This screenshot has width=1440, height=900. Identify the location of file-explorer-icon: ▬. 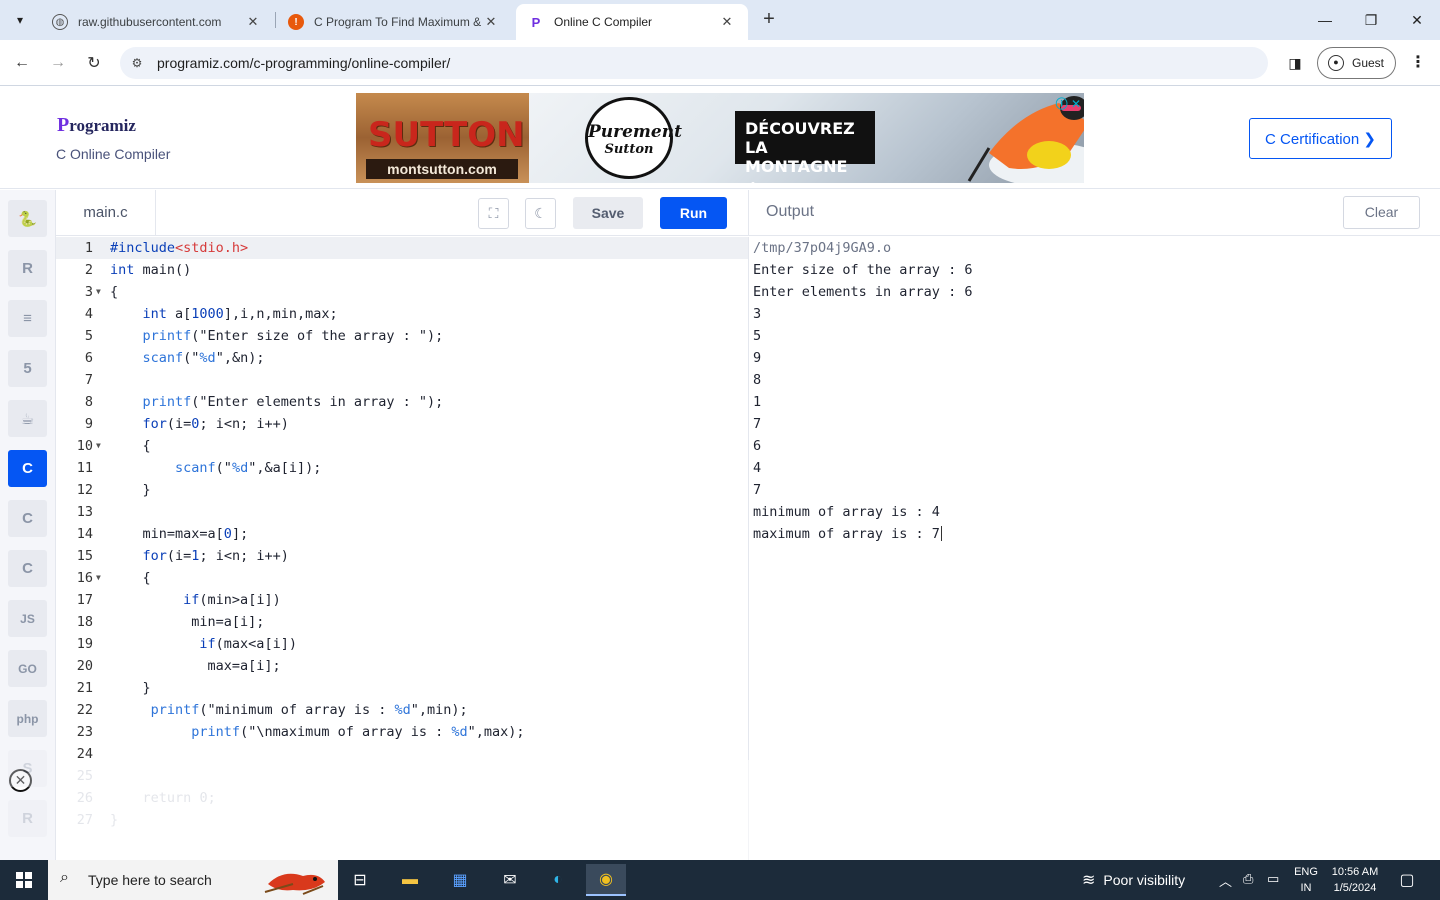
(410, 880).